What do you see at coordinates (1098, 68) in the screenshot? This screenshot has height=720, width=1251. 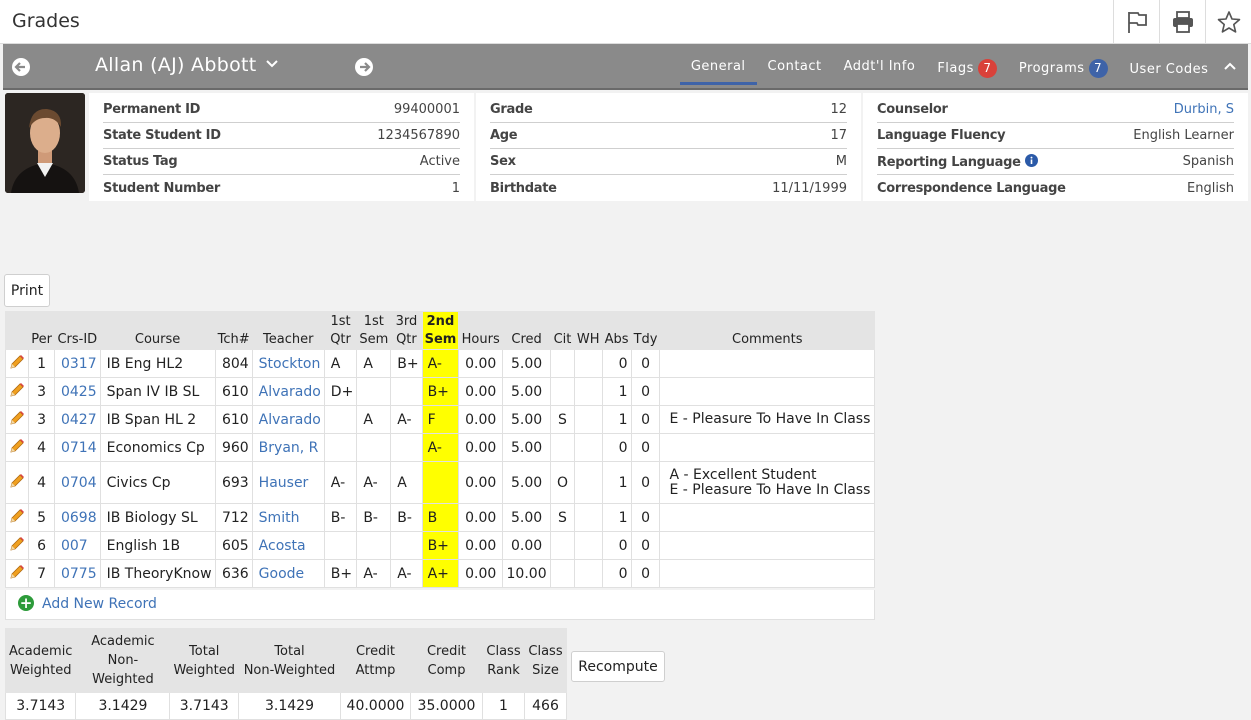 I see `programs-count-badge: 7` at bounding box center [1098, 68].